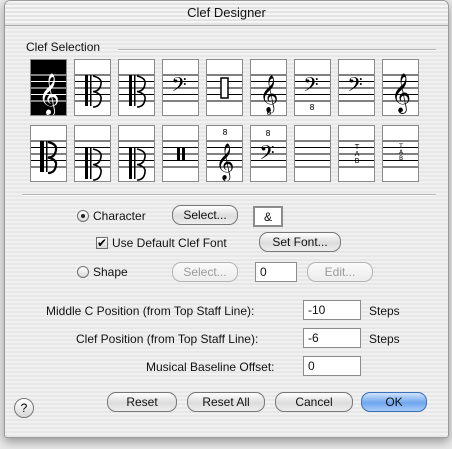 This screenshot has height=449, width=452. I want to click on character-label: Character, so click(119, 216).